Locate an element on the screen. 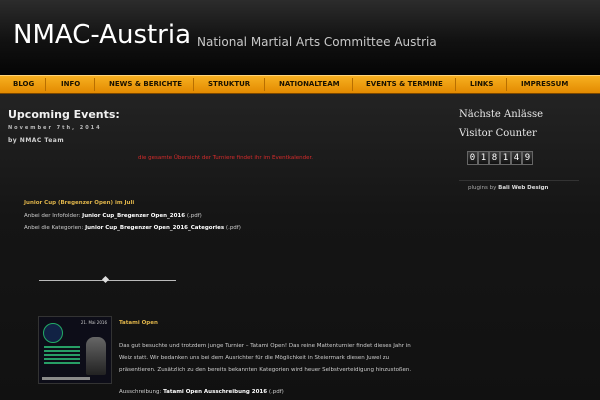 The width and height of the screenshot is (600, 400). poster-fighter-image is located at coordinates (96, 356).